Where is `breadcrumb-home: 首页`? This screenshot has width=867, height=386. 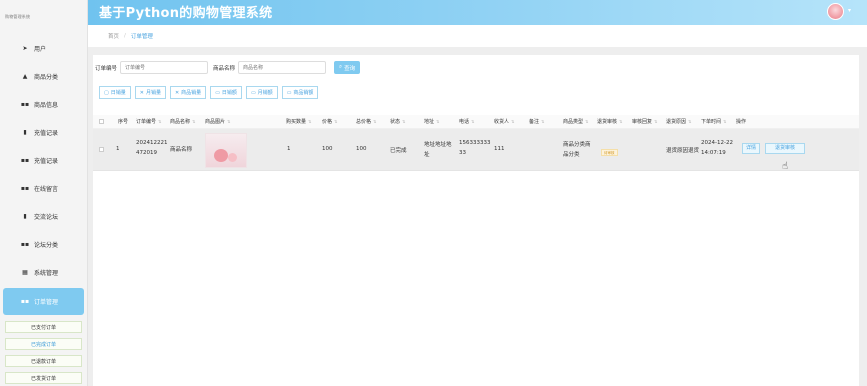 breadcrumb-home: 首页 is located at coordinates (113, 36).